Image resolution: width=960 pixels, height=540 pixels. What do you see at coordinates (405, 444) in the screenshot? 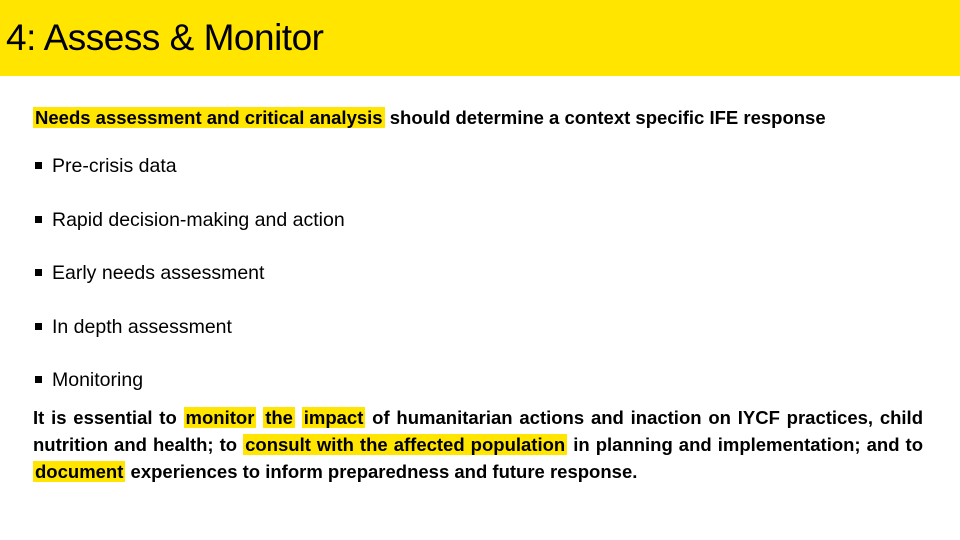
I see `para-highlight: consult with the affected population` at bounding box center [405, 444].